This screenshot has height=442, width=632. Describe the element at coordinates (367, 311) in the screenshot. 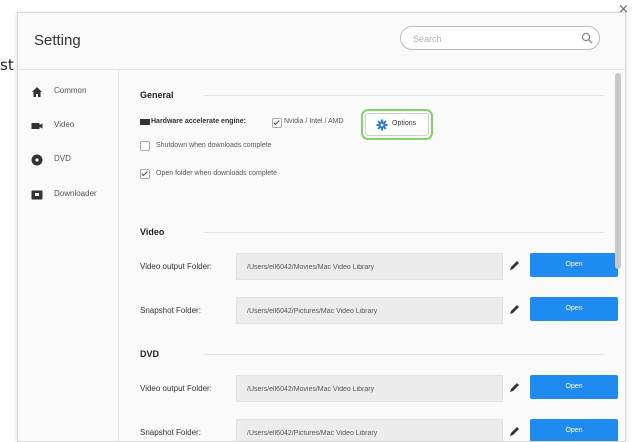

I see `snapshot-folder-input` at that location.